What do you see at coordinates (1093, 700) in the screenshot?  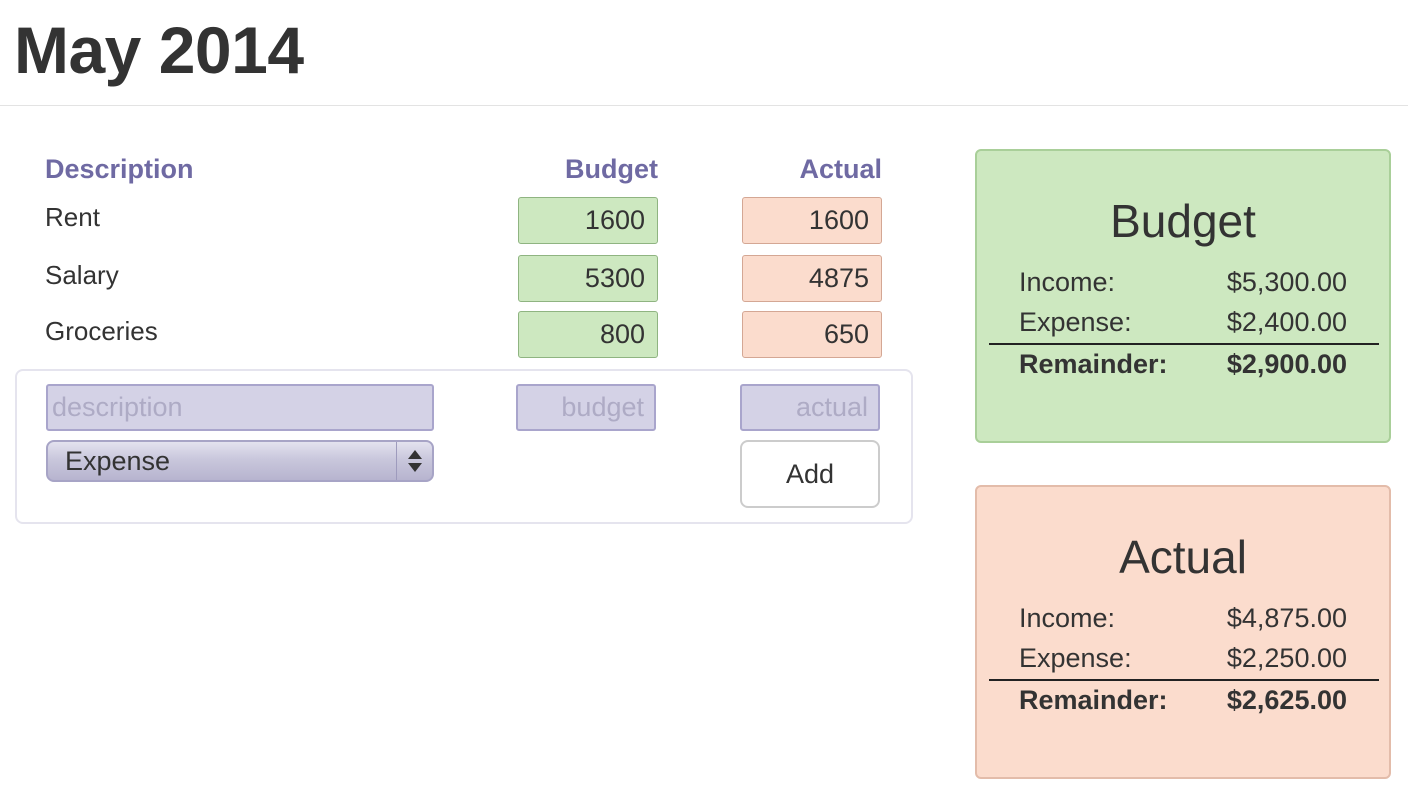 I see `actual-remainder-label: Remainder:` at bounding box center [1093, 700].